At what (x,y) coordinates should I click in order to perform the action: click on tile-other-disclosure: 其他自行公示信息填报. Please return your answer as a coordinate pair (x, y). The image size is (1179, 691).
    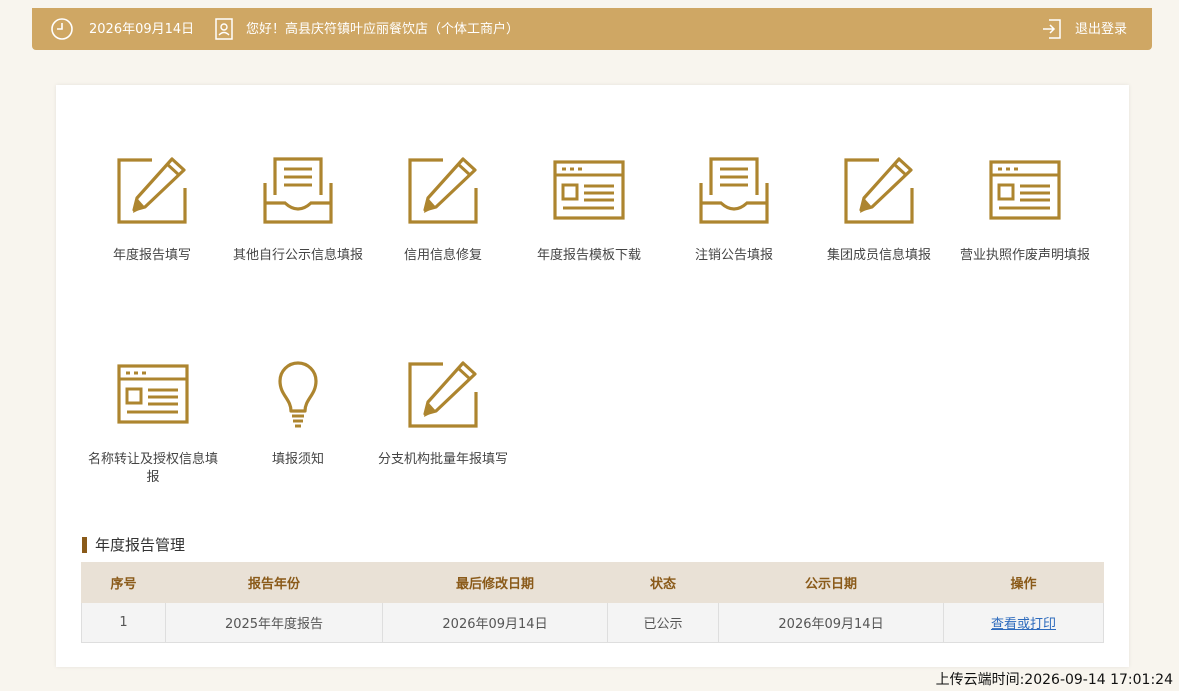
    Looking at the image, I should click on (298, 210).